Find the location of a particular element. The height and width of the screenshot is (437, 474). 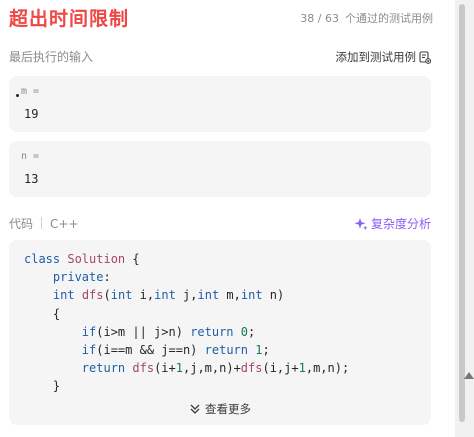

add-to-testcase-button: 添加到测试用例 is located at coordinates (383, 57).